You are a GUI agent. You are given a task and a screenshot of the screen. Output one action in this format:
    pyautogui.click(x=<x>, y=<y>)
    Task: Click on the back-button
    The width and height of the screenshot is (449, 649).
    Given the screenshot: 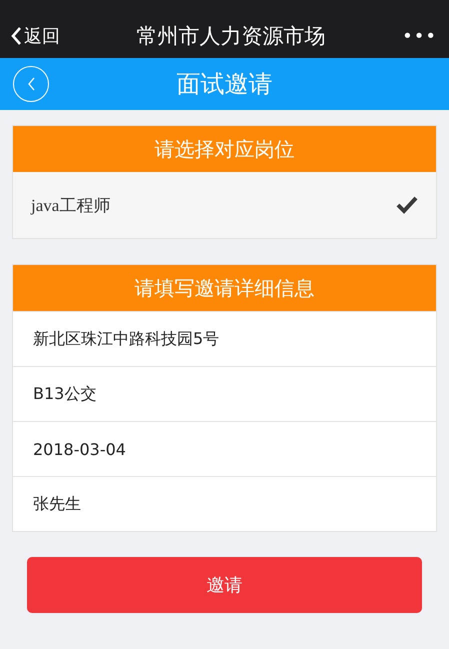 What is the action you would take?
    pyautogui.click(x=31, y=84)
    